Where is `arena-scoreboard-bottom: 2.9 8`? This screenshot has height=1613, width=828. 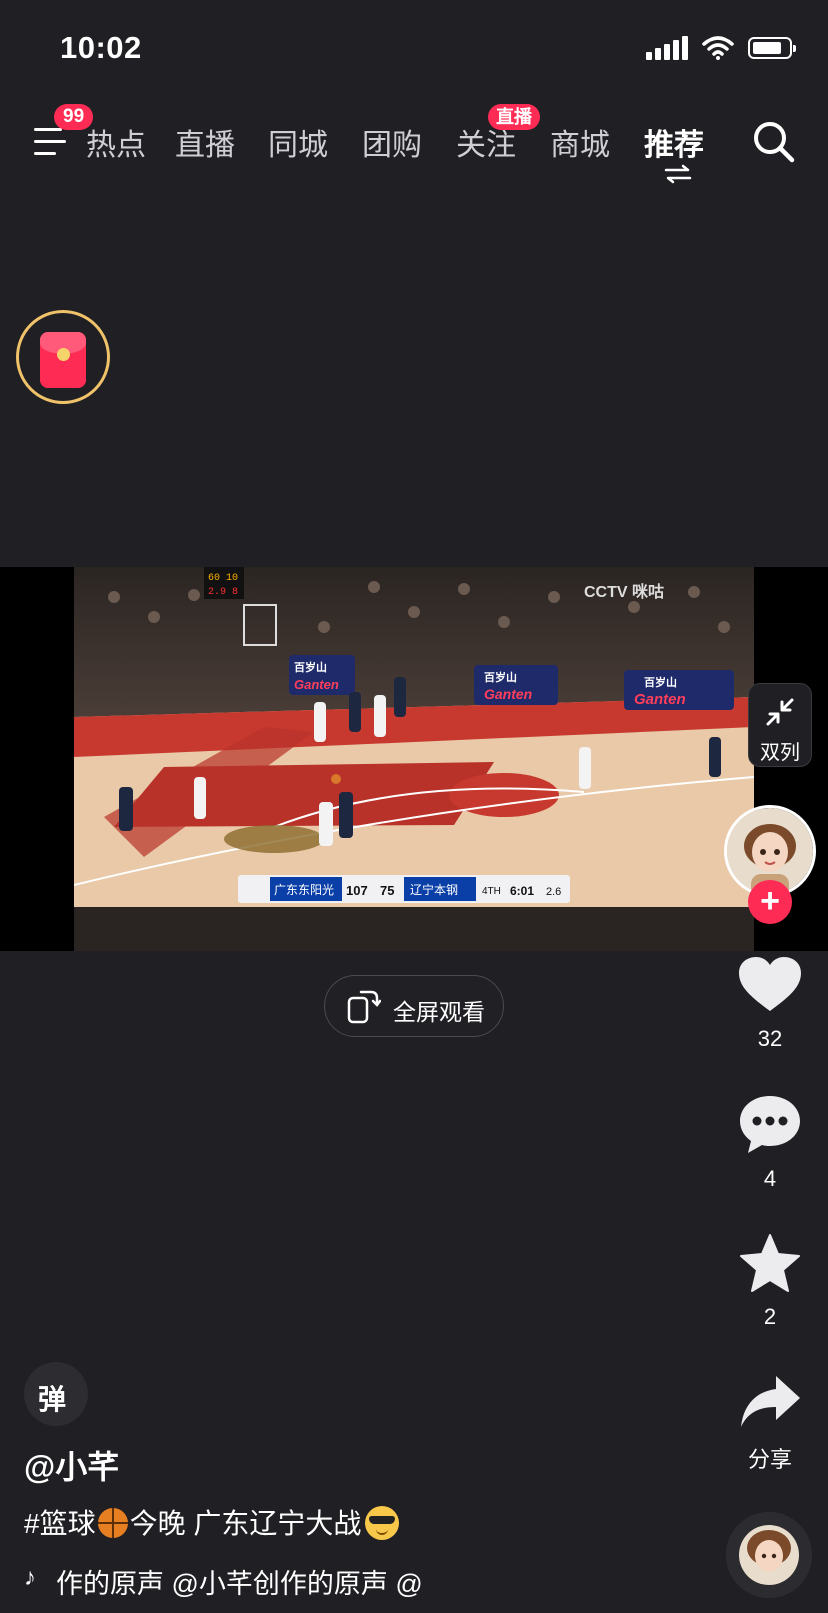
arena-scoreboard-bottom: 2.9 8 is located at coordinates (223, 592).